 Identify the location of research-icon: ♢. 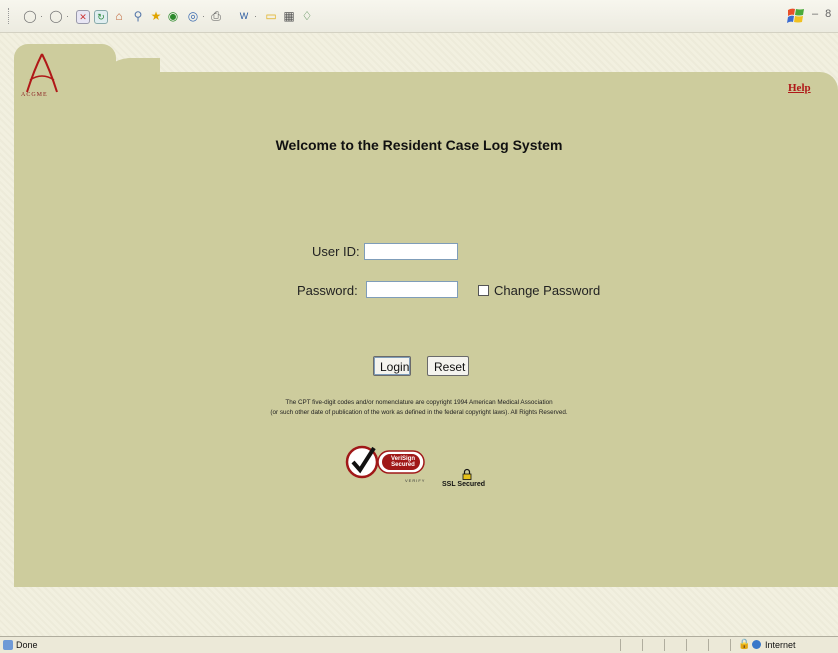
(307, 16).